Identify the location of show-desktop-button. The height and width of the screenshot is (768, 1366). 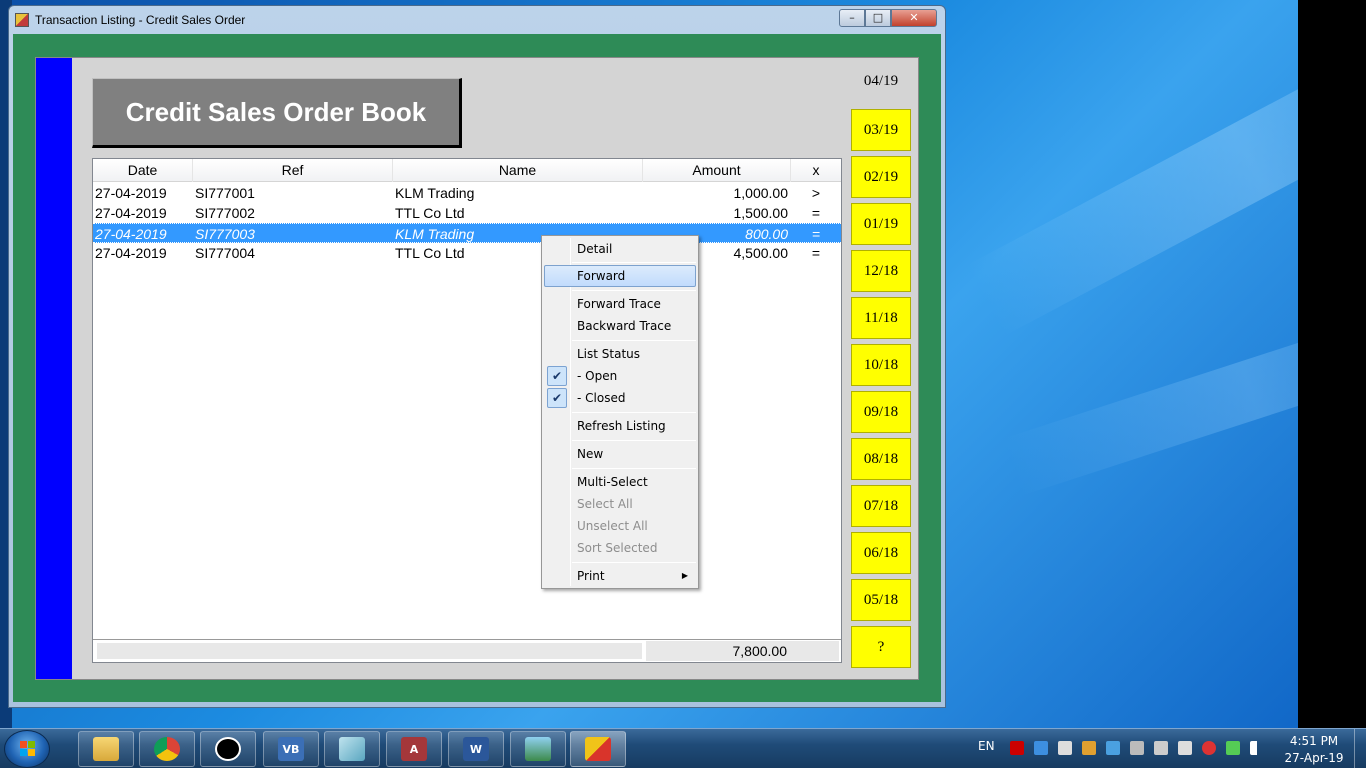
(1360, 748).